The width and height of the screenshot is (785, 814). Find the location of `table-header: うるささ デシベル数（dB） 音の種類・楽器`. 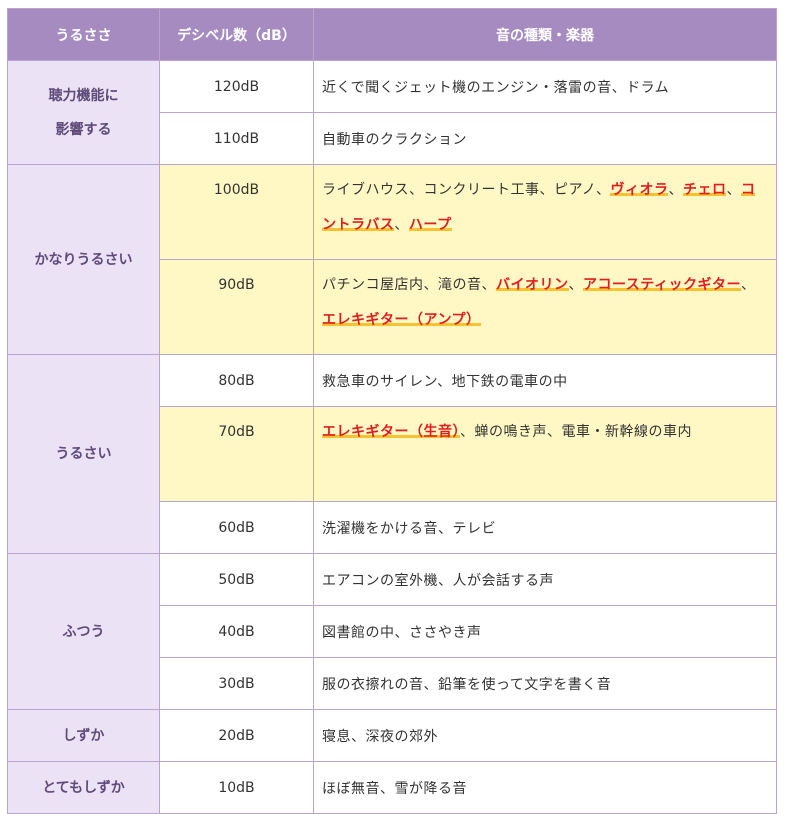

table-header: うるささ デシベル数（dB） 音の種類・楽器 is located at coordinates (392, 34).